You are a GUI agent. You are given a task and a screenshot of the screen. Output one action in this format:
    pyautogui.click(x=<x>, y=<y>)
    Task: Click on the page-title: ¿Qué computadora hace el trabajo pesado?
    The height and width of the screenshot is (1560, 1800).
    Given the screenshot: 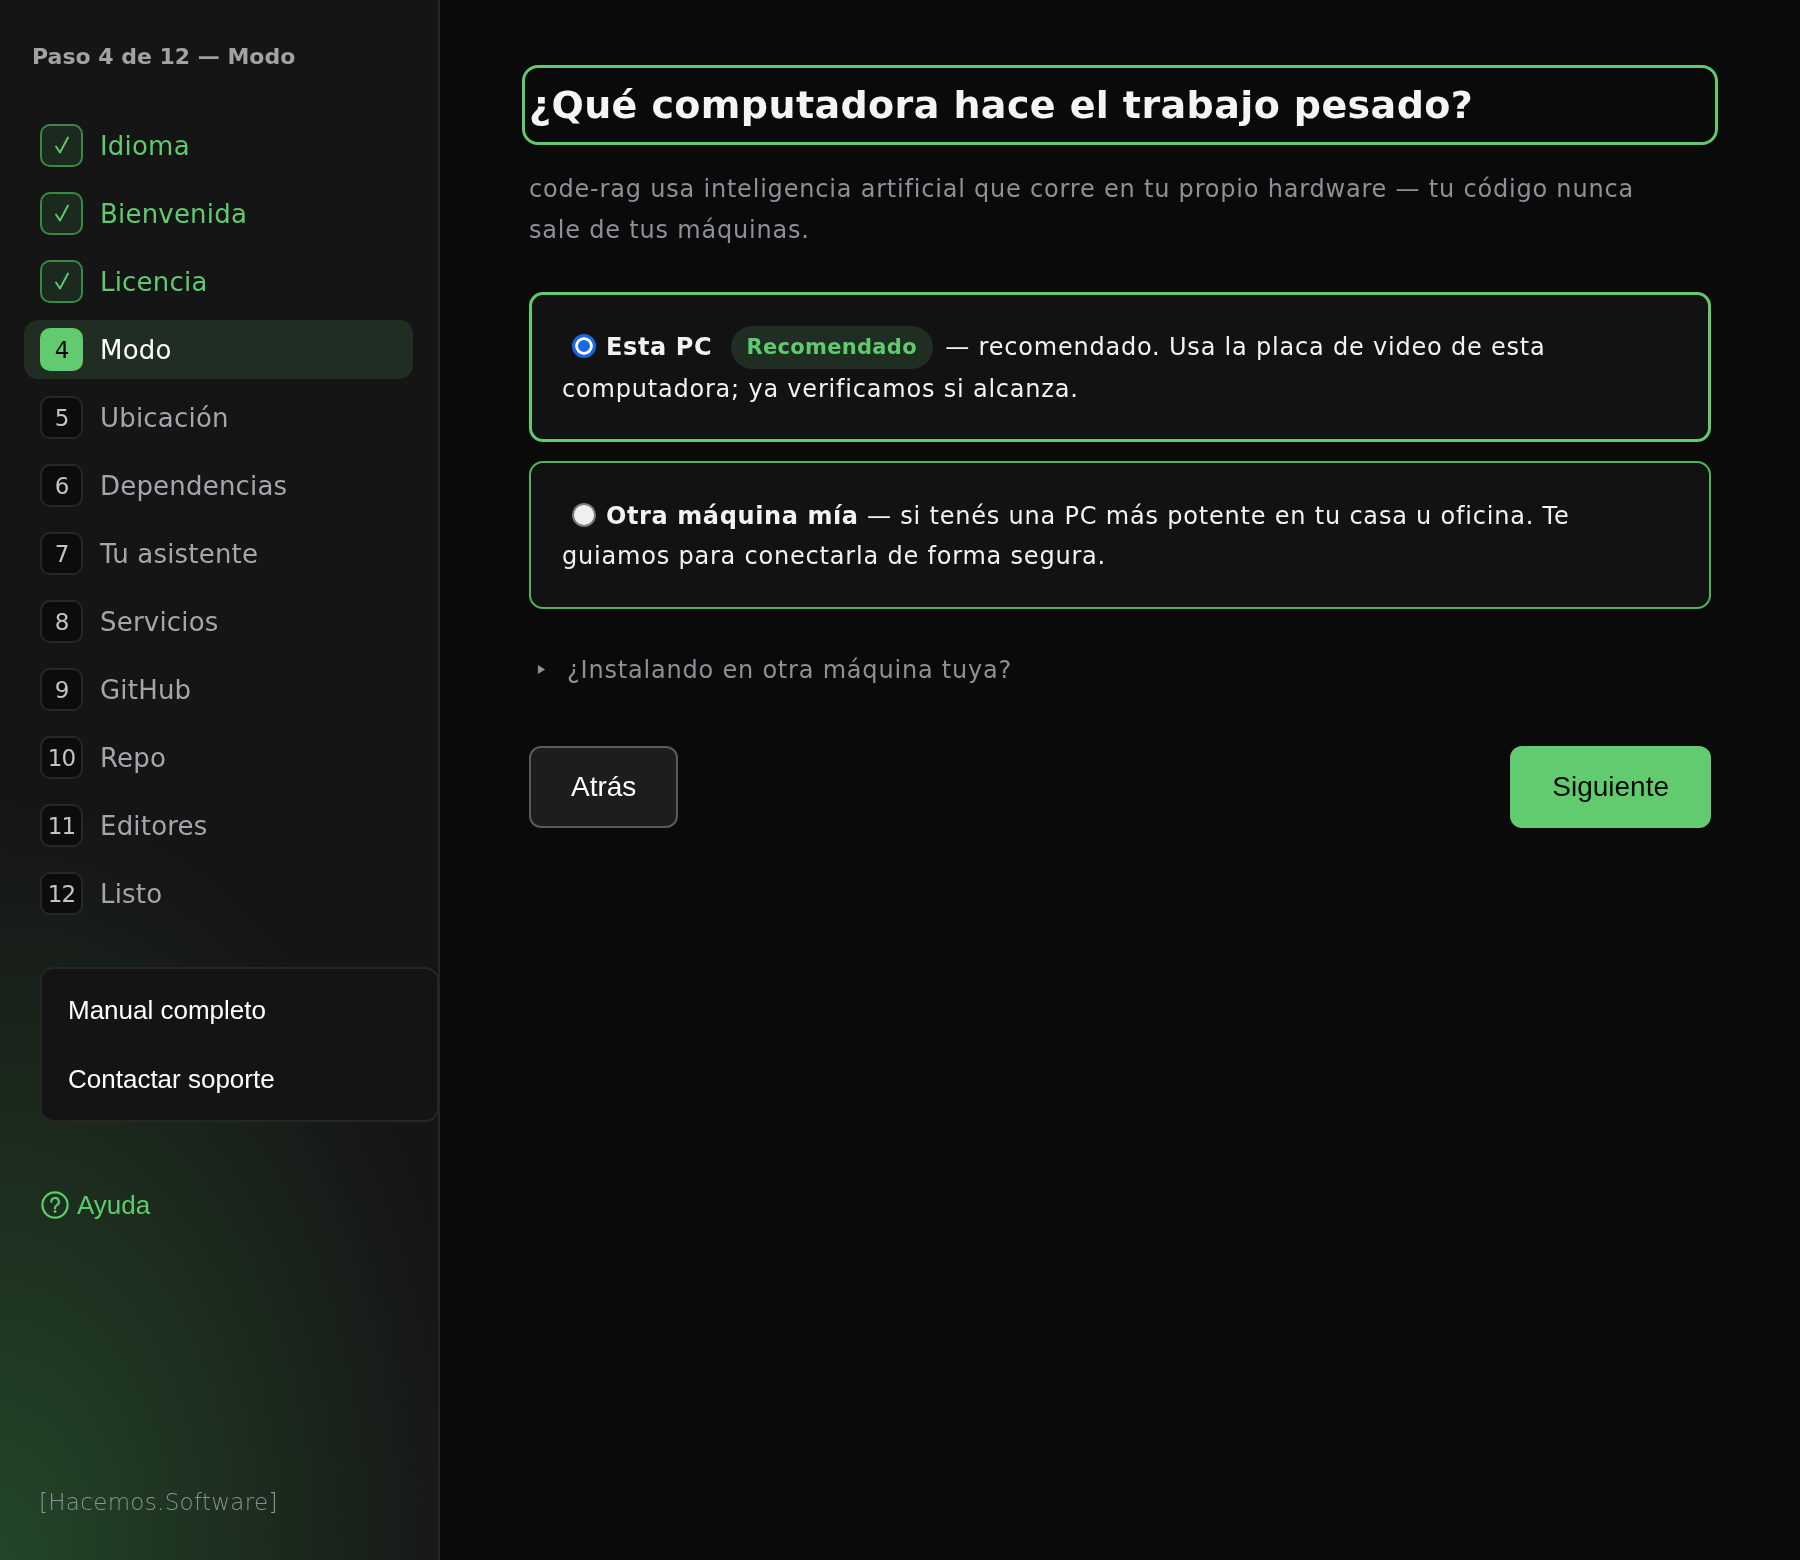 What is the action you would take?
    pyautogui.click(x=1120, y=105)
    